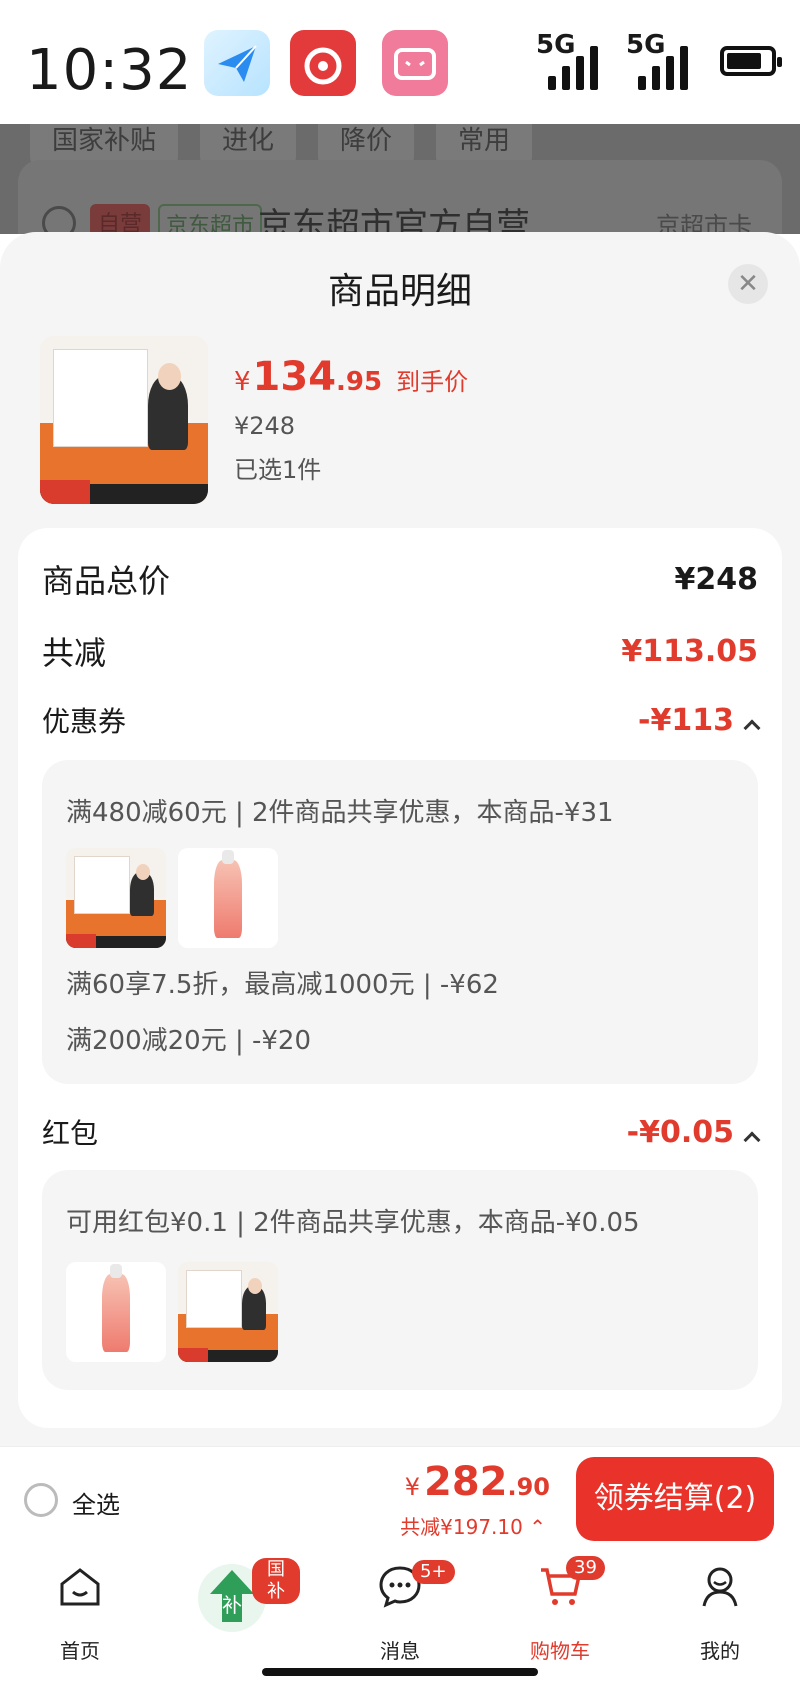  I want to click on redpacket-line: 可用红包¥0.1 | 2件商品共享优惠，本商品-¥0.05, so click(353, 1223).